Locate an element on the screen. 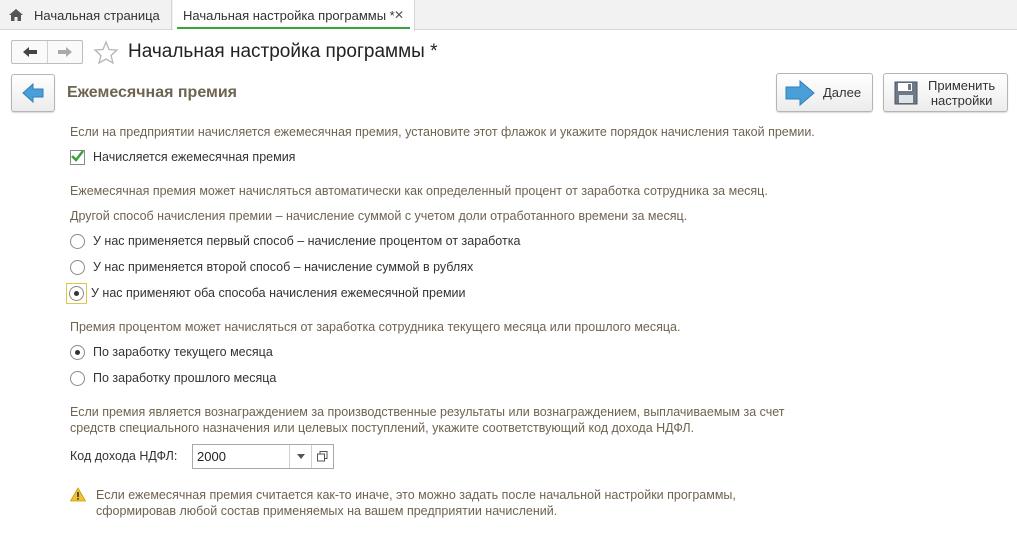 Image resolution: width=1017 pixels, height=540 pixels. apply-label-line1: Применить is located at coordinates (962, 85).